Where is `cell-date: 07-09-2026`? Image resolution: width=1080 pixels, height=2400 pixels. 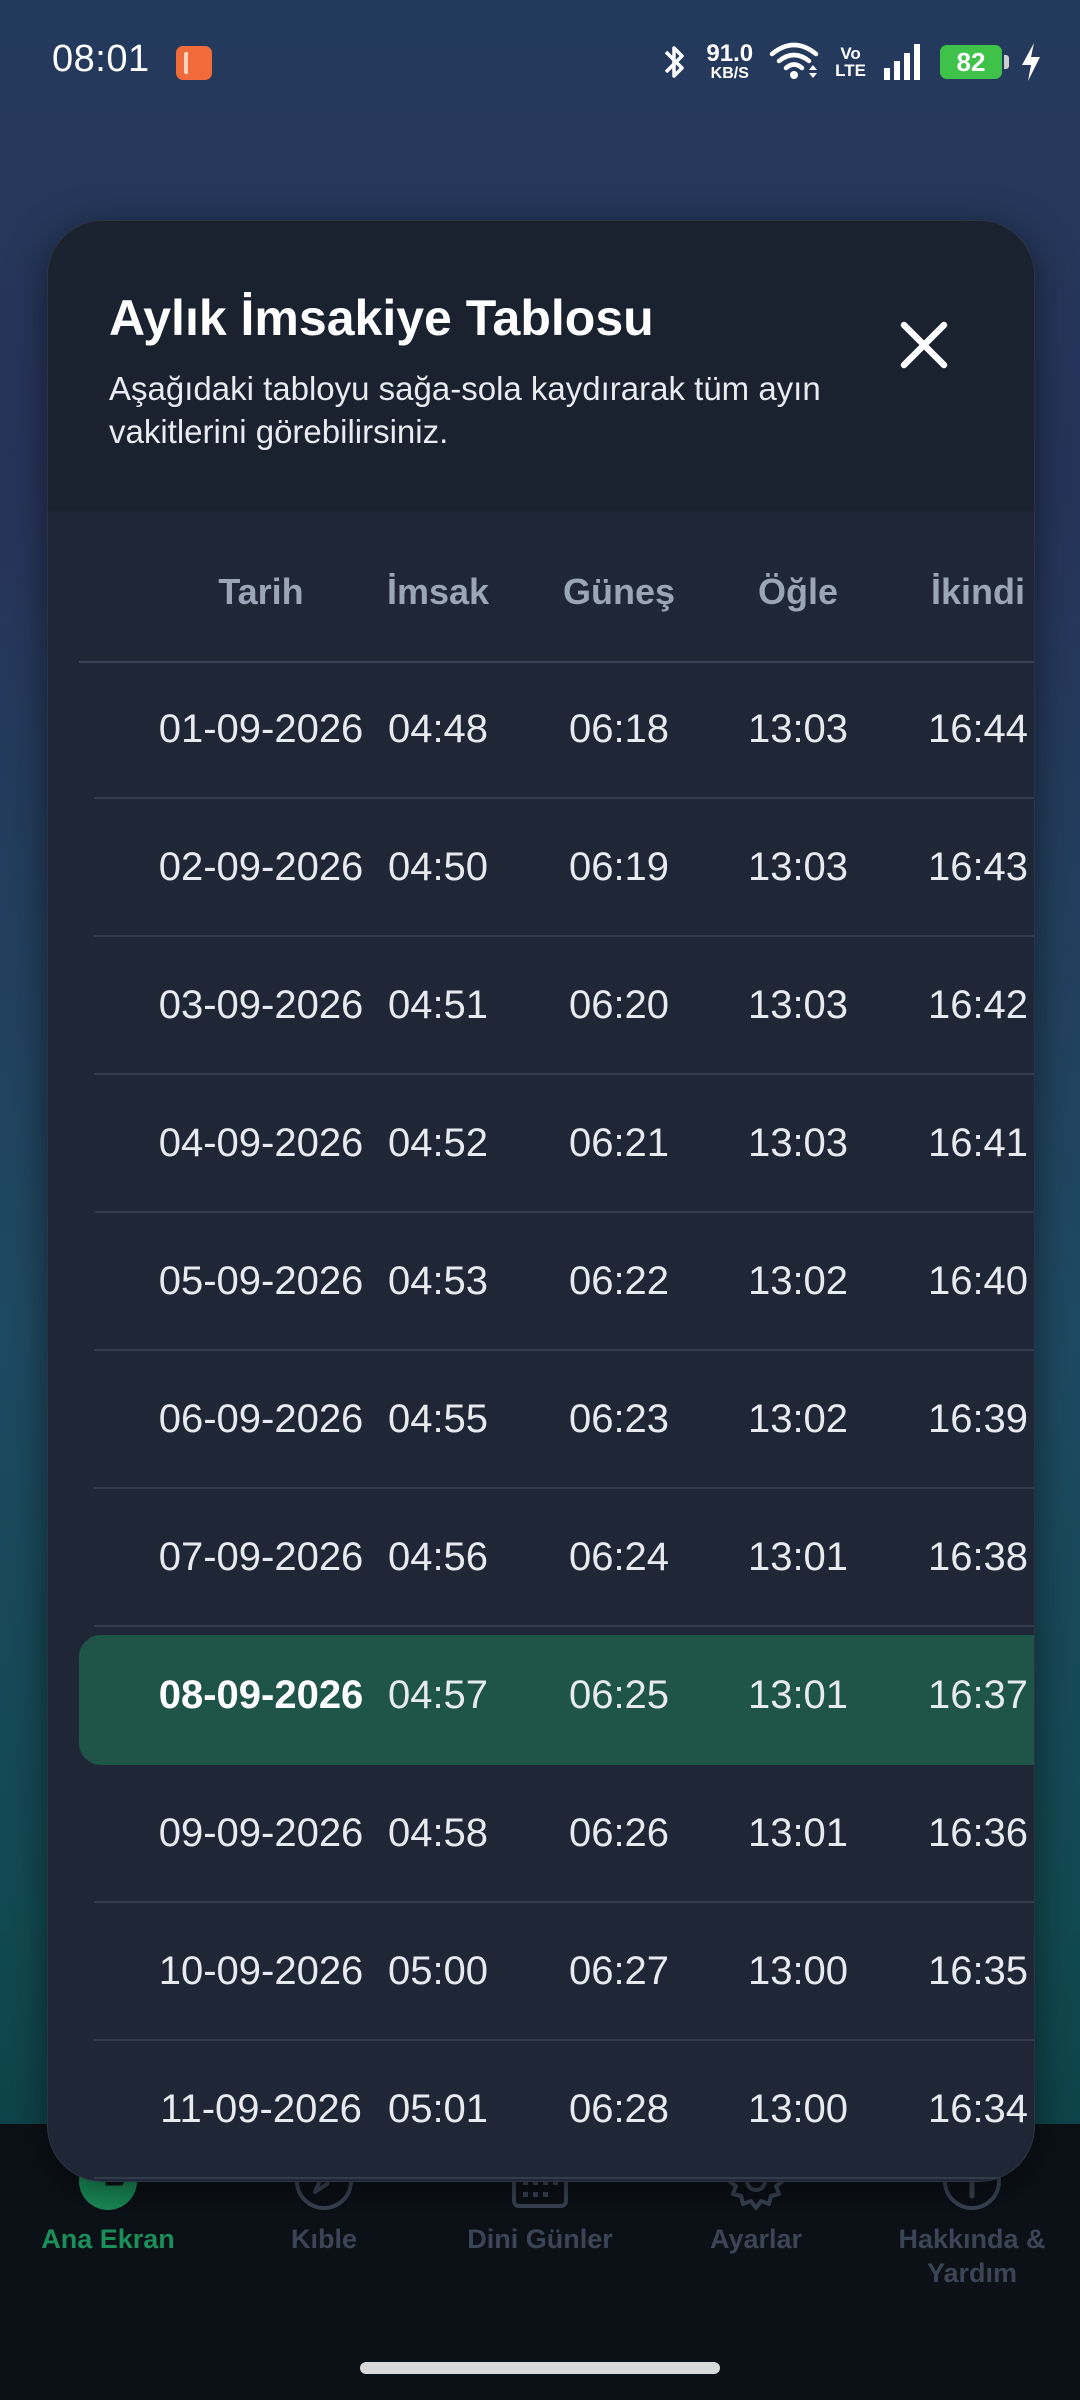 cell-date: 07-09-2026 is located at coordinates (261, 1557).